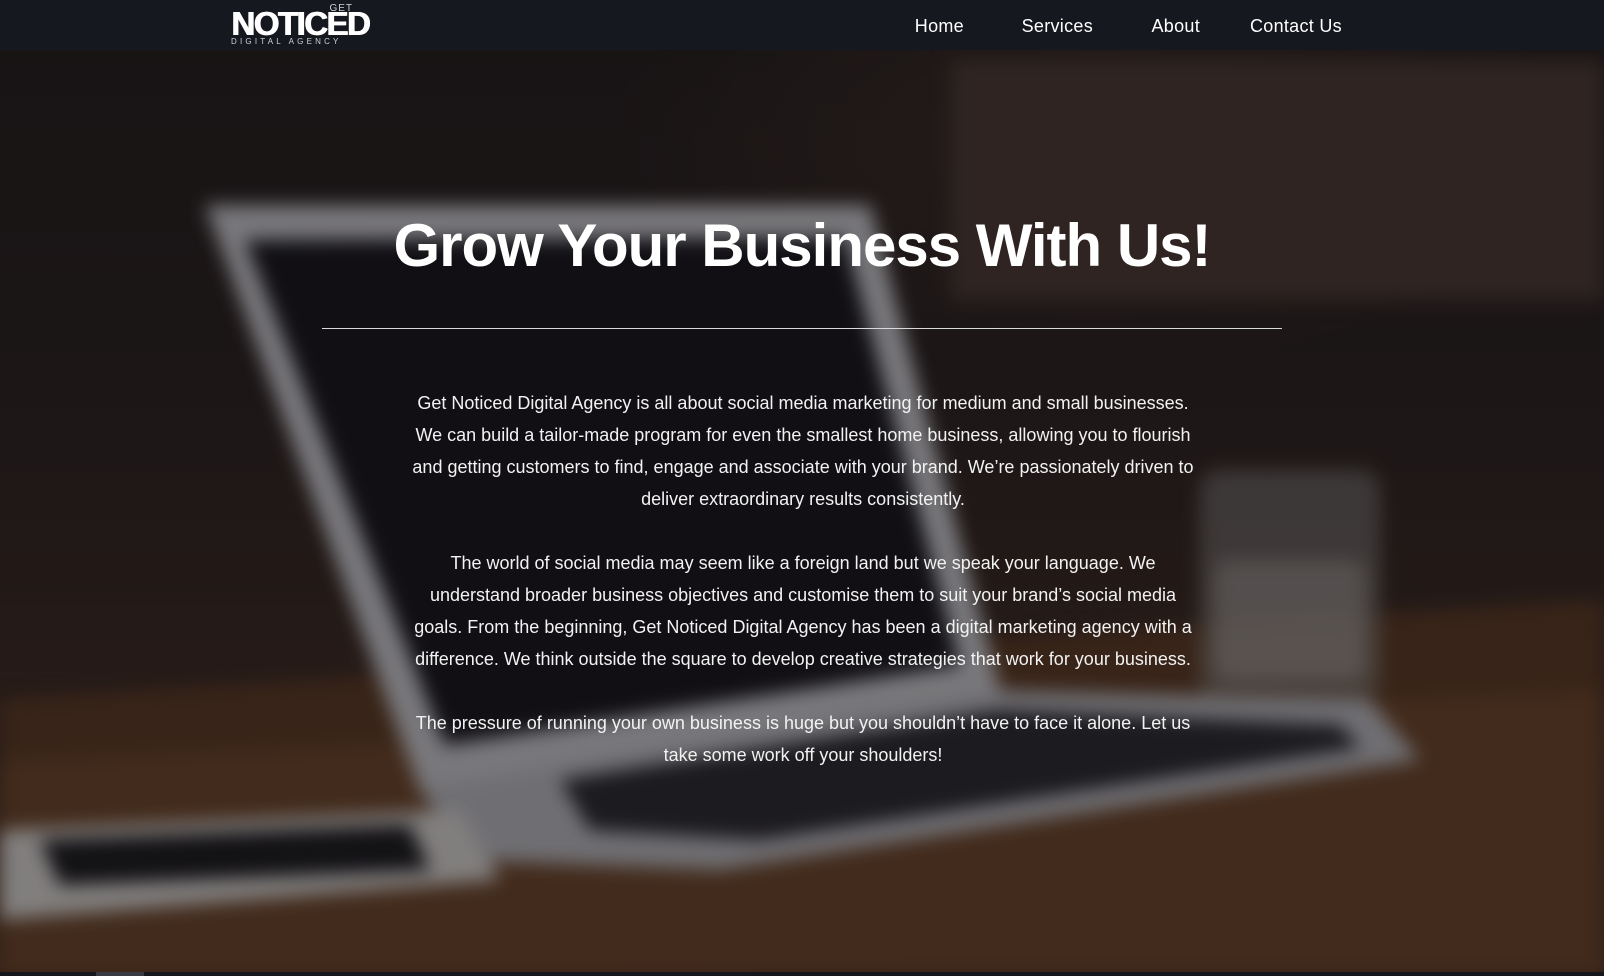 Image resolution: width=1604 pixels, height=976 pixels. Describe the element at coordinates (939, 26) in the screenshot. I see `nav-home: Home` at that location.